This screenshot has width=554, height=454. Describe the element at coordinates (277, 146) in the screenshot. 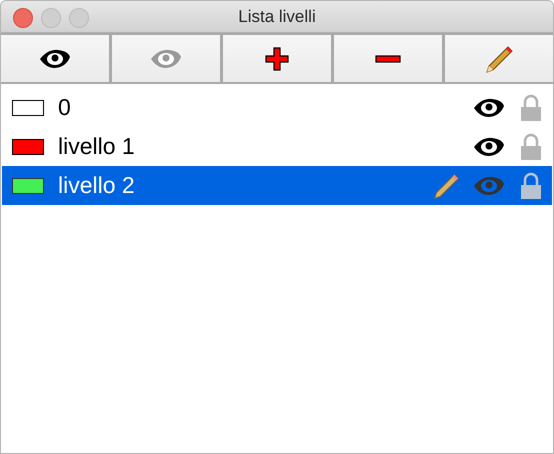

I see `layer-row: livello 1` at that location.